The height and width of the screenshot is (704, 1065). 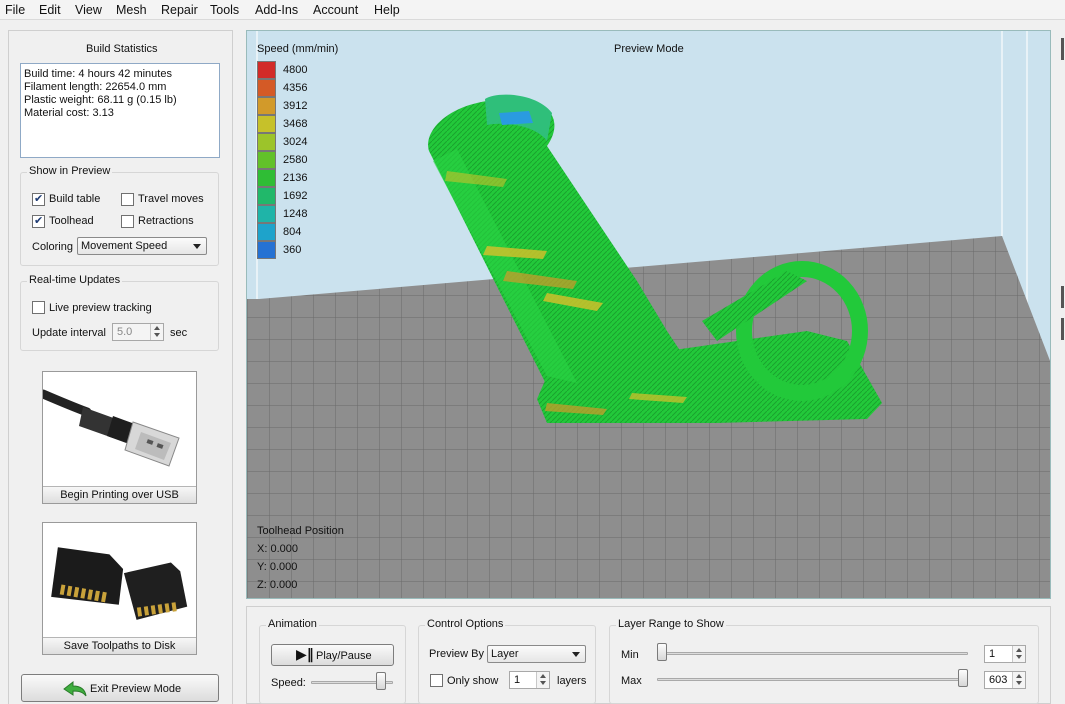 What do you see at coordinates (179, 10) in the screenshot?
I see `menu-repair: Repair` at bounding box center [179, 10].